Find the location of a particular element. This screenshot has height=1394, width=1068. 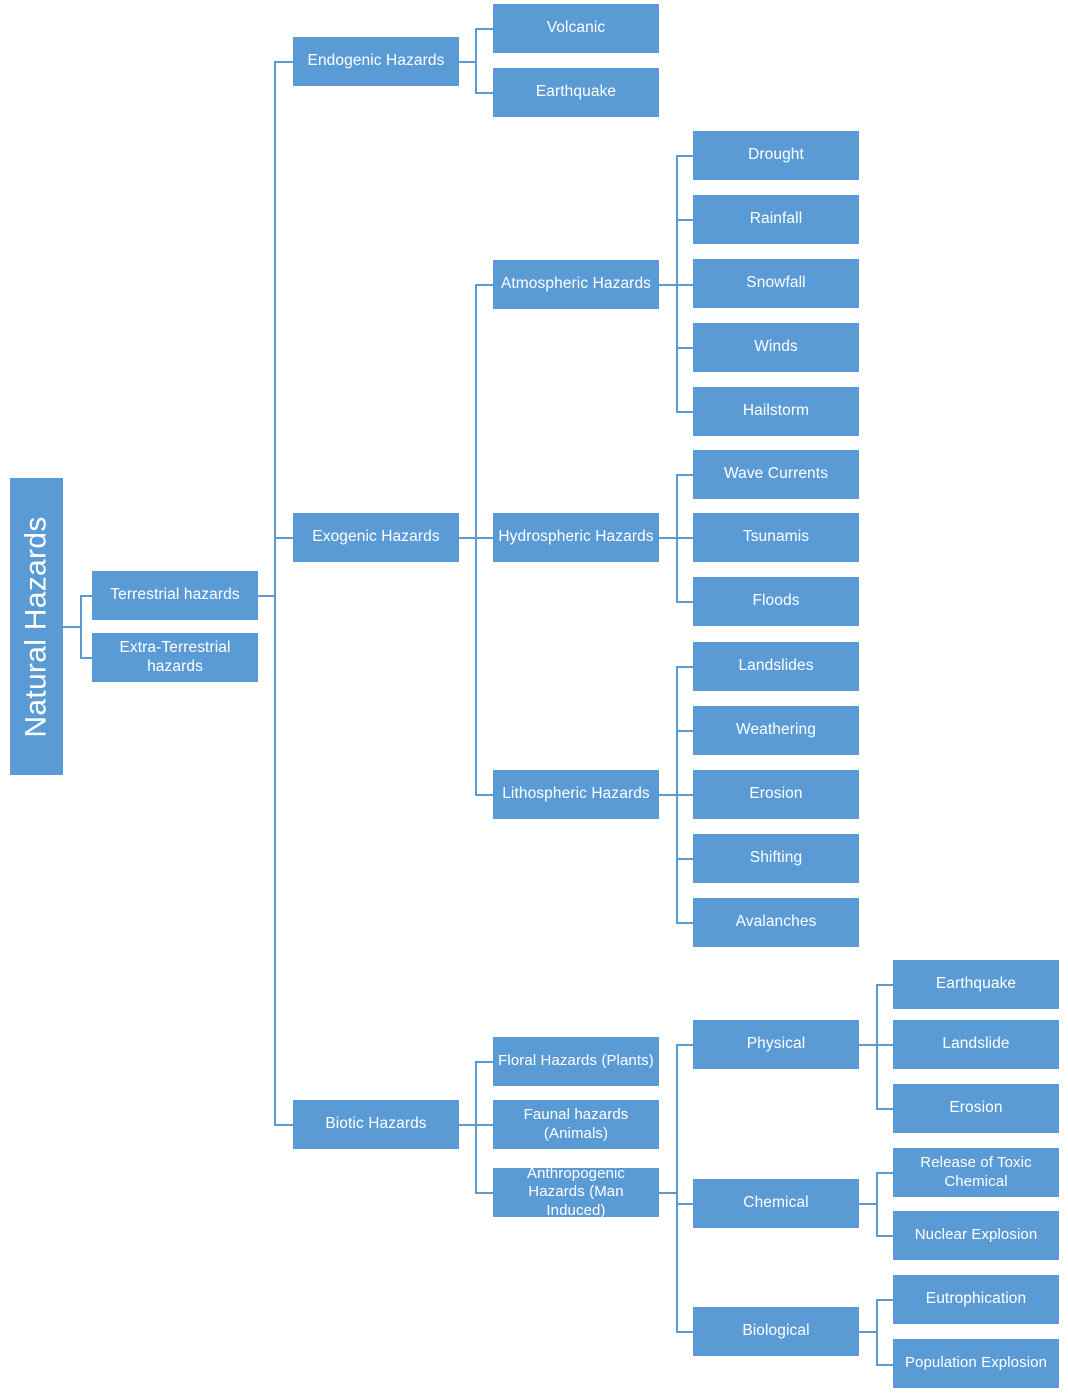

connector-atmospheric-out is located at coordinates (668, 285).